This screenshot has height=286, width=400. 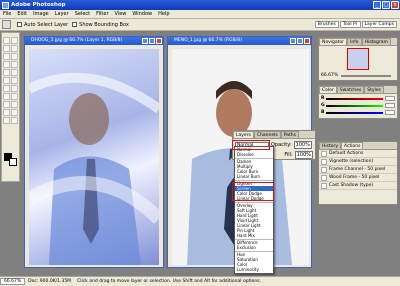 I want to click on blur-tool-icon, so click(x=6, y=88).